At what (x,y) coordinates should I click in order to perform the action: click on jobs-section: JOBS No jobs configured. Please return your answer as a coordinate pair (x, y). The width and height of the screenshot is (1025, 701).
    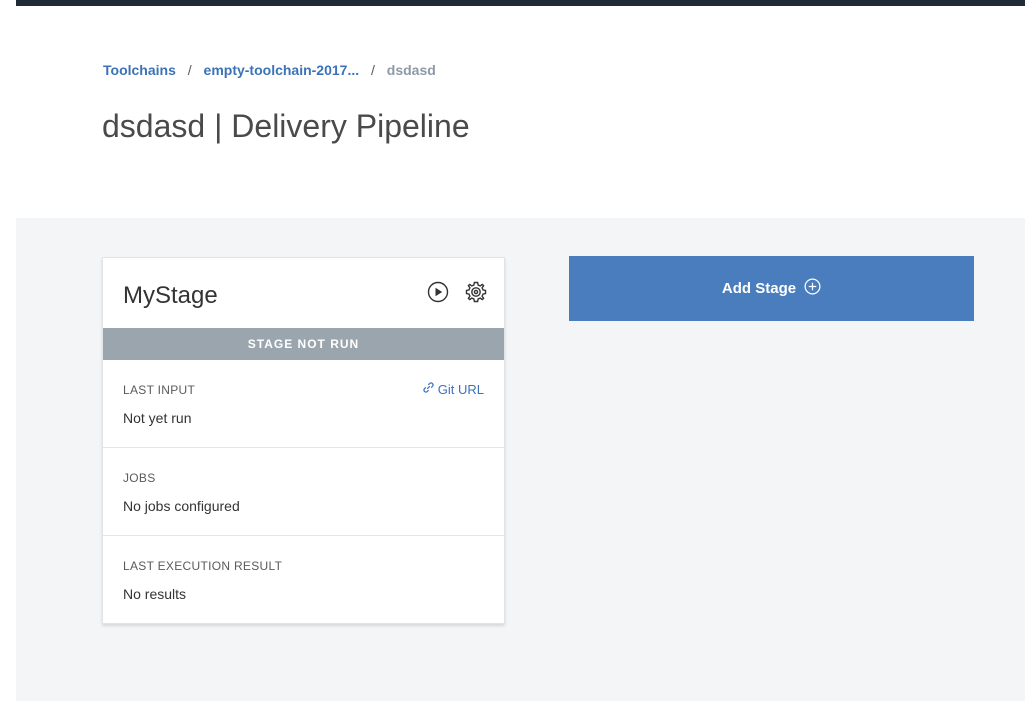
    Looking at the image, I should click on (303, 492).